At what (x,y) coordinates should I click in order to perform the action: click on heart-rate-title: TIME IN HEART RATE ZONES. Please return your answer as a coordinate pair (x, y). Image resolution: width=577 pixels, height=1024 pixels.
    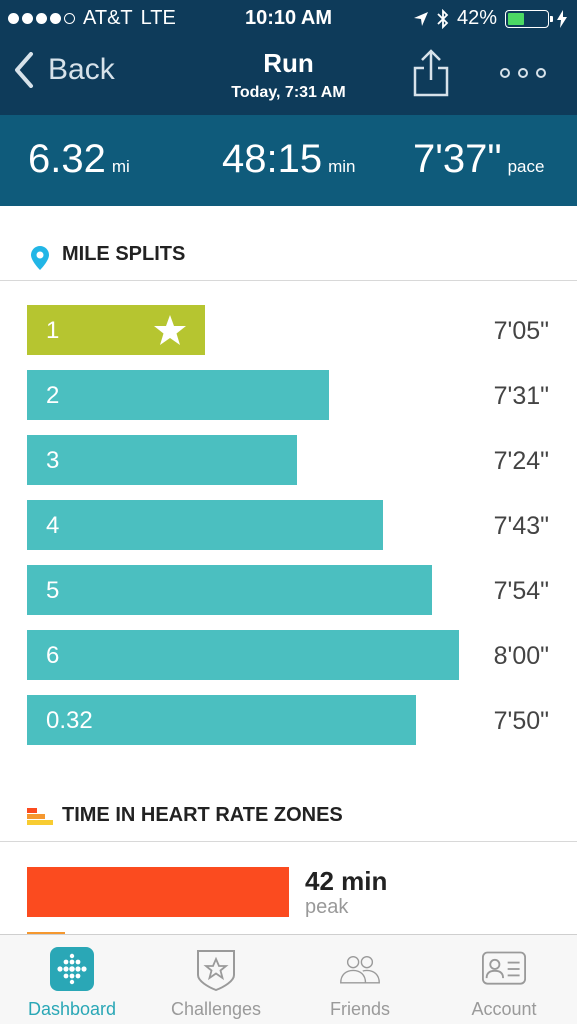
    Looking at the image, I should click on (202, 815).